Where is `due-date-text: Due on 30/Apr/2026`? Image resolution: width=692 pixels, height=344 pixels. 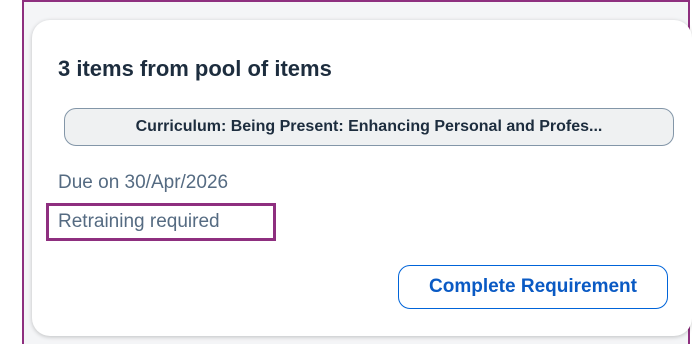
due-date-text: Due on 30/Apr/2026 is located at coordinates (143, 182).